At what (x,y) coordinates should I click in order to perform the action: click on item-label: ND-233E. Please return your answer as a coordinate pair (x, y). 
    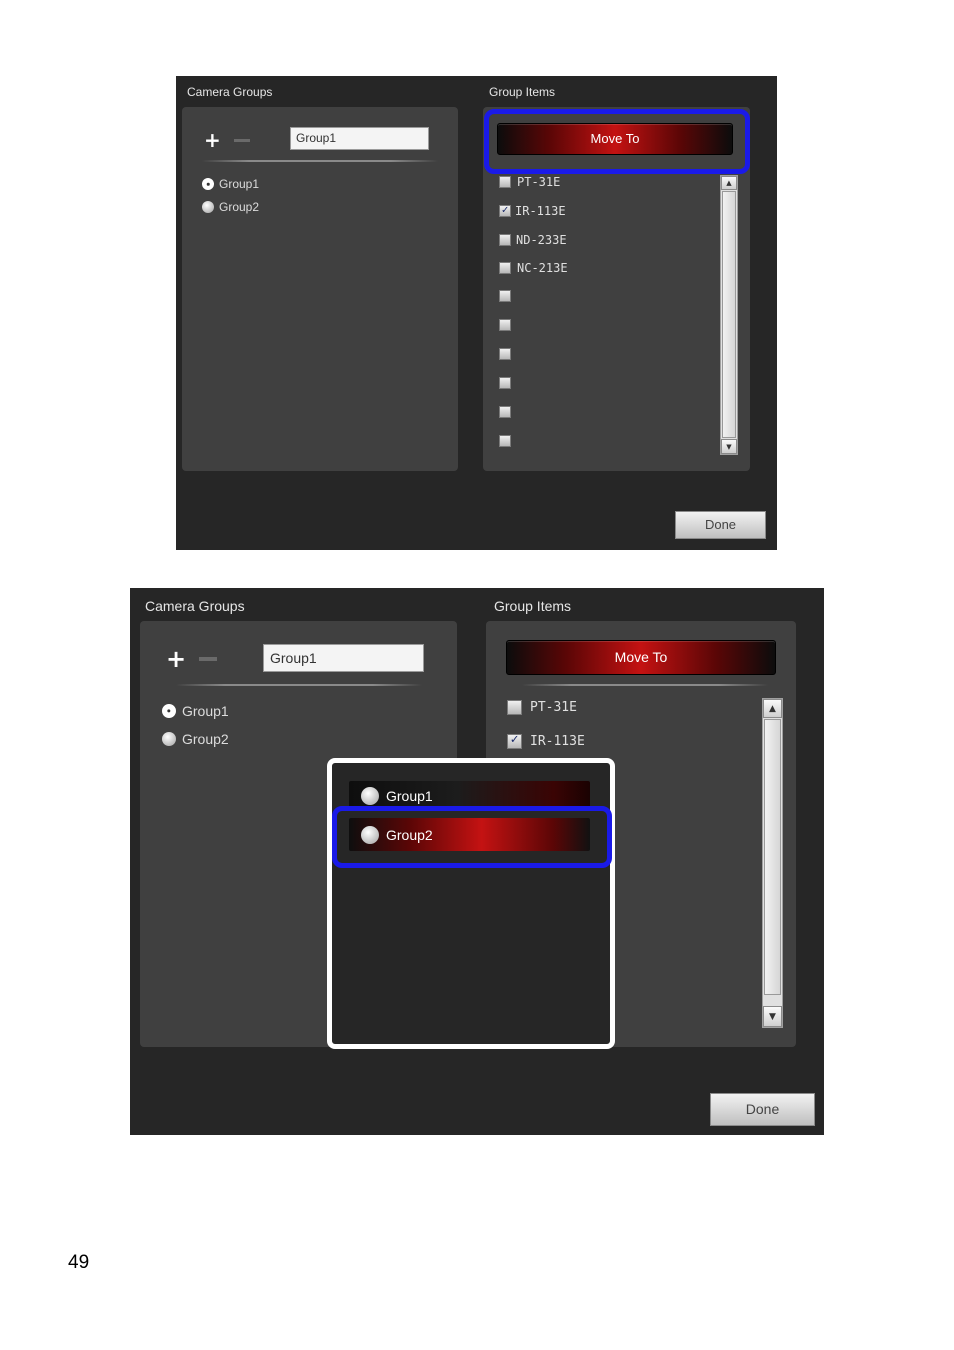
    Looking at the image, I should click on (541, 240).